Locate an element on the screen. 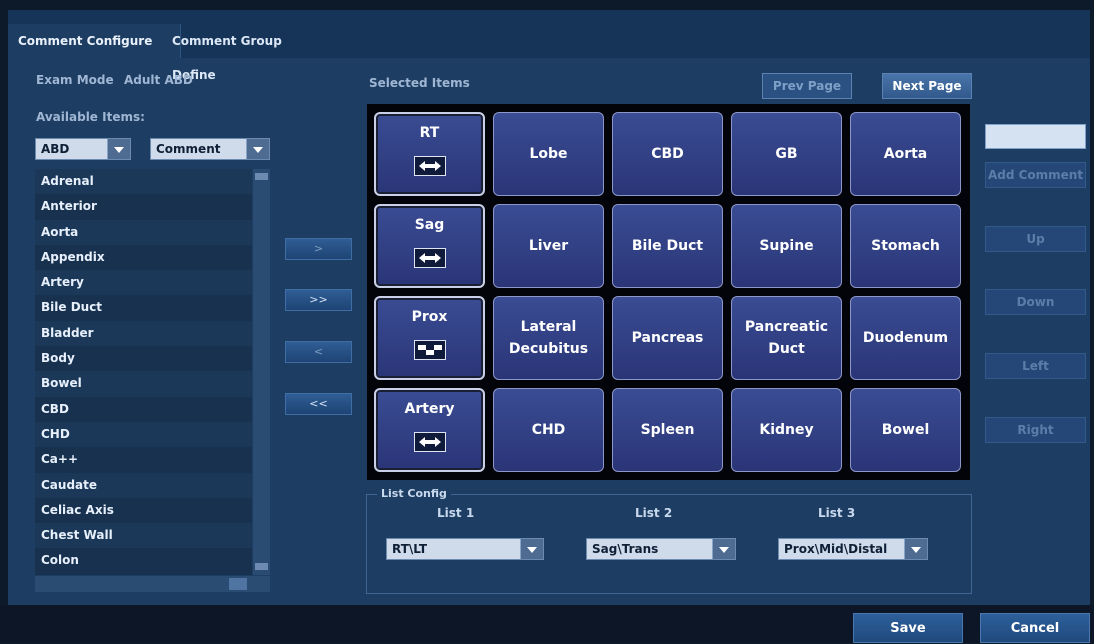  list-2-header: List 2 is located at coordinates (654, 513).